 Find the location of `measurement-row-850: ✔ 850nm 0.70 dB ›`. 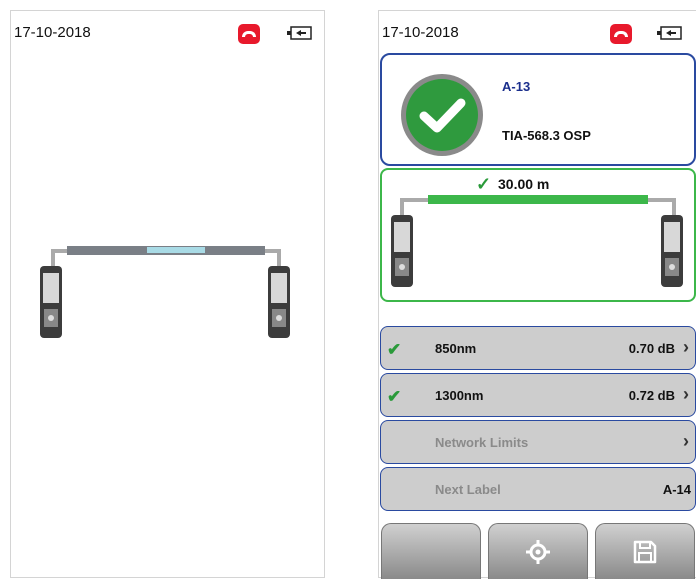

measurement-row-850: ✔ 850nm 0.70 dB › is located at coordinates (538, 348).